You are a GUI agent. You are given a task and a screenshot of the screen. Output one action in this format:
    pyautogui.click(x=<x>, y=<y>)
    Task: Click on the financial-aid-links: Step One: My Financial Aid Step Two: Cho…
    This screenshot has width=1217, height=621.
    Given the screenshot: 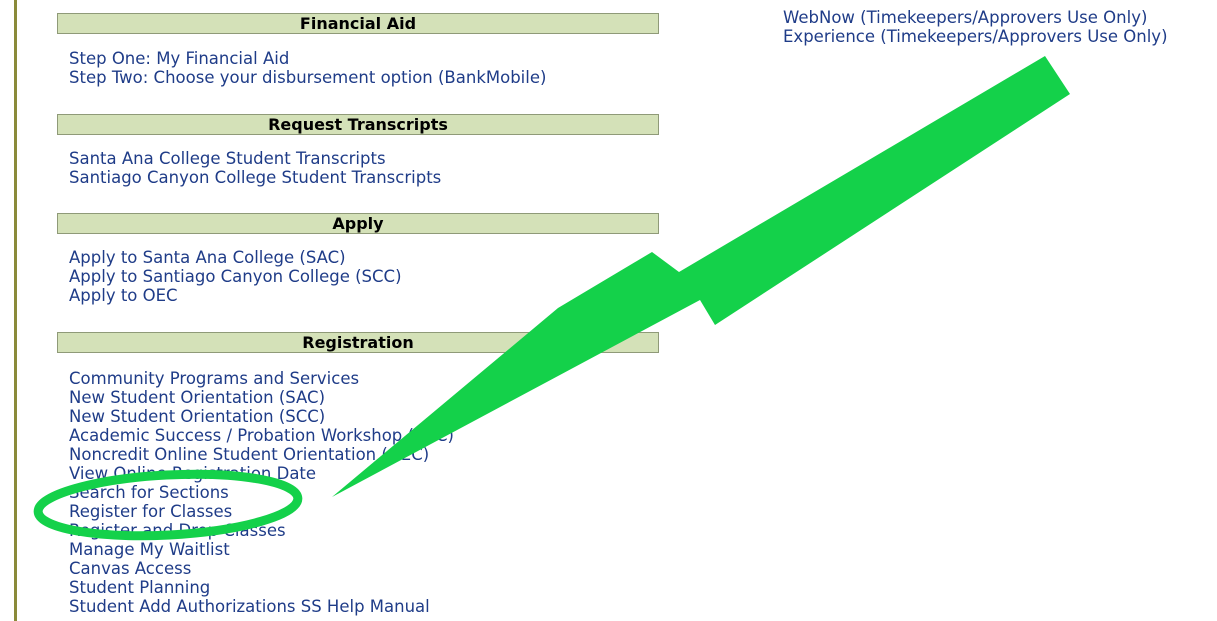 What is the action you would take?
    pyautogui.click(x=307, y=68)
    